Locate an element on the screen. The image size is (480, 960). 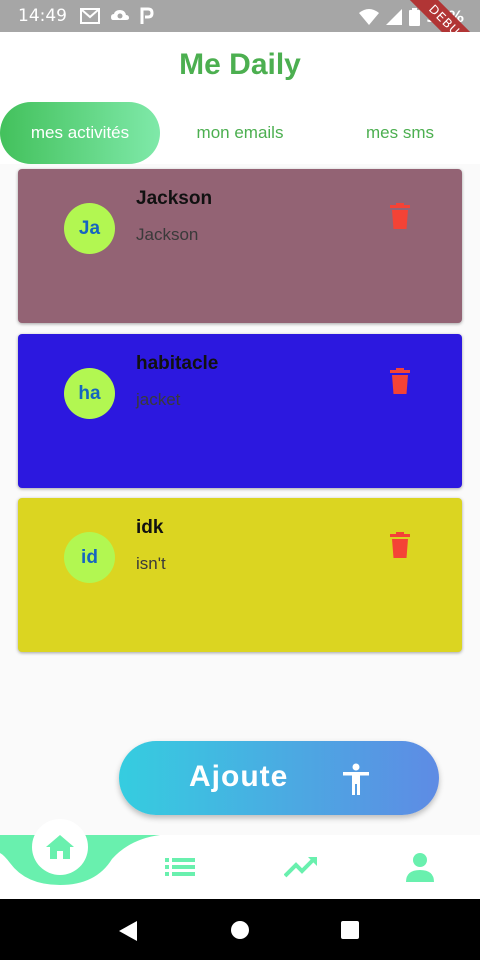
system-nav-bar is located at coordinates (240, 929).